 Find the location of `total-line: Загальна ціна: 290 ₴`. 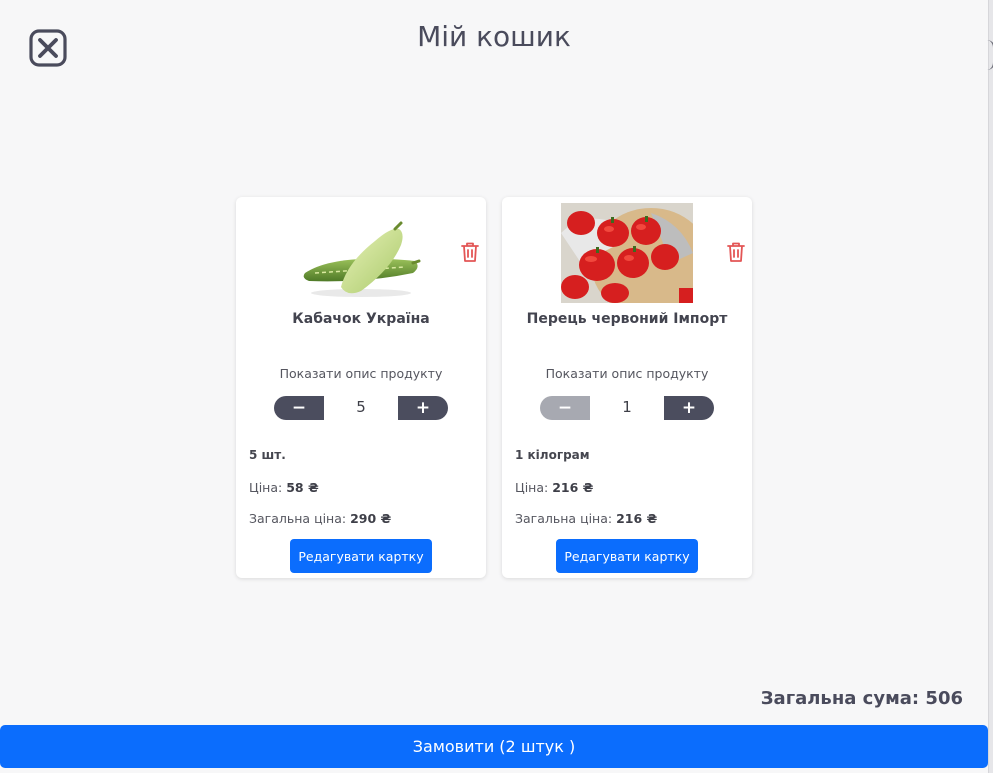

total-line: Загальна ціна: 290 ₴ is located at coordinates (320, 518).